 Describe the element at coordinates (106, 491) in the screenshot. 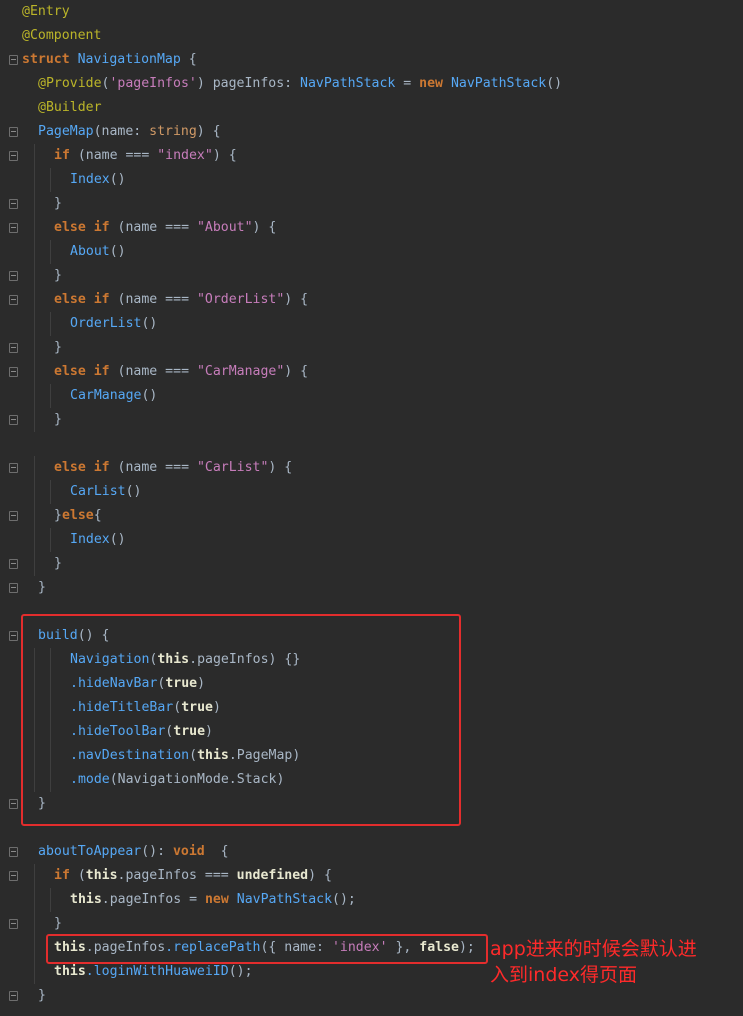

I see `code-text: CarList()` at that location.